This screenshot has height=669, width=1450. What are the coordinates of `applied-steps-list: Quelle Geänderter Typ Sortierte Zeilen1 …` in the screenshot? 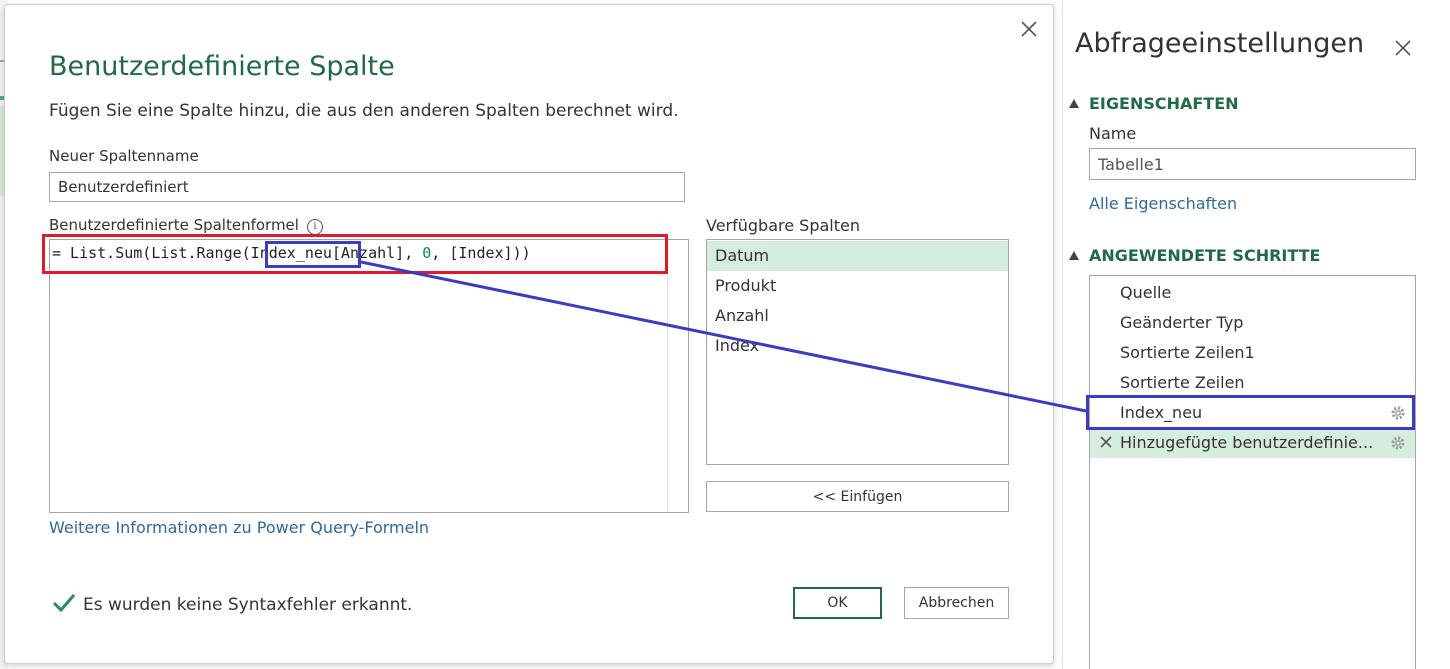 It's located at (1252, 472).